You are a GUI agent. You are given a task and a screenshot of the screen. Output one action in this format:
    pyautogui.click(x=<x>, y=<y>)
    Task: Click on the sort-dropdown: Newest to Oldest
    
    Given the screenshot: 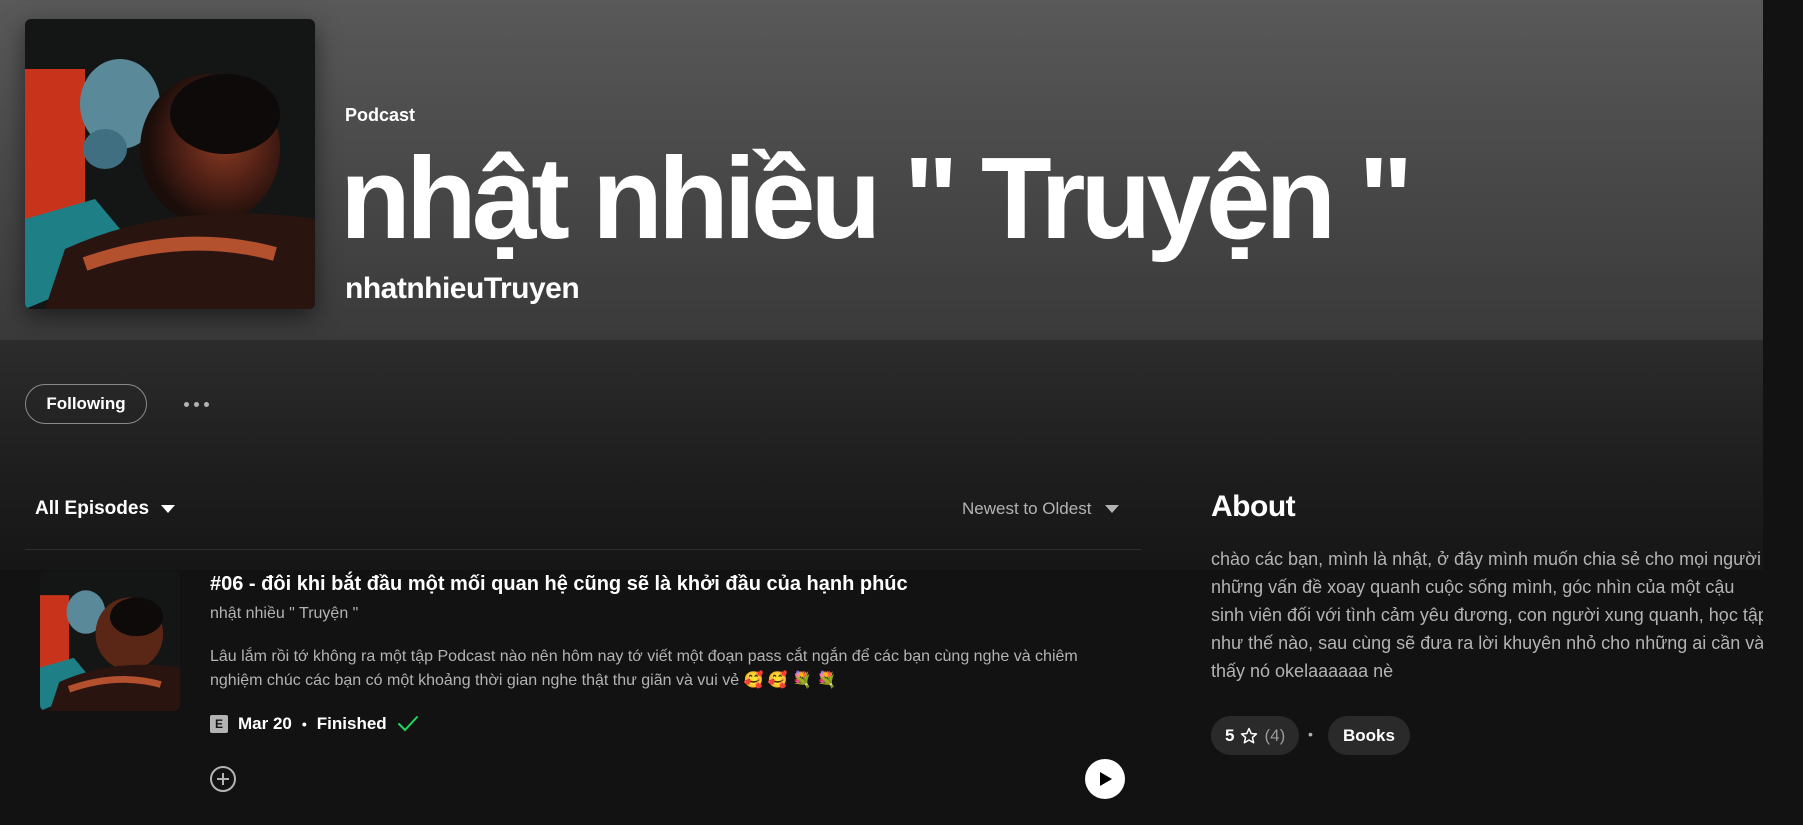 What is the action you would take?
    pyautogui.click(x=1041, y=509)
    